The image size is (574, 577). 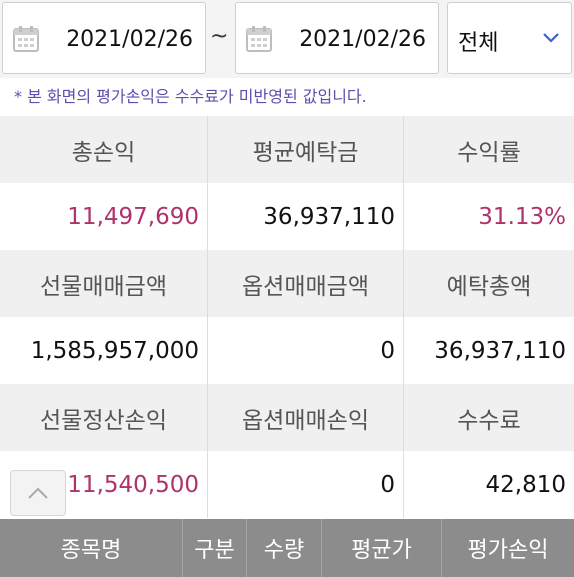 I want to click on summary-value-row: 11,497,690 36,937,110 31.13%, so click(x=287, y=216).